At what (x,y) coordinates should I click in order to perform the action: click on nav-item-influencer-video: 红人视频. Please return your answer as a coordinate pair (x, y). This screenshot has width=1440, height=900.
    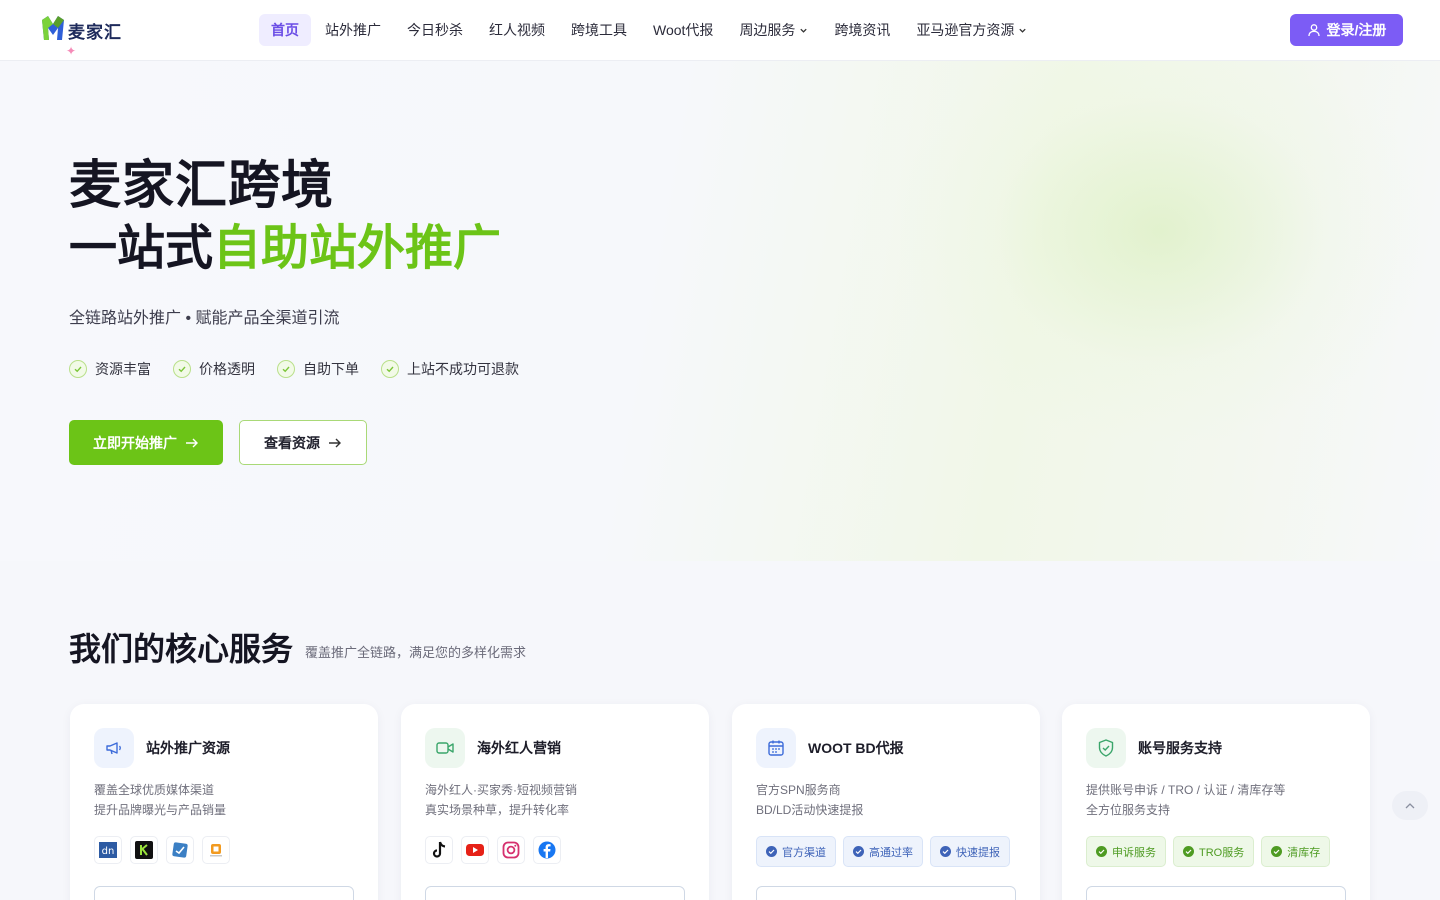
    Looking at the image, I should click on (517, 30).